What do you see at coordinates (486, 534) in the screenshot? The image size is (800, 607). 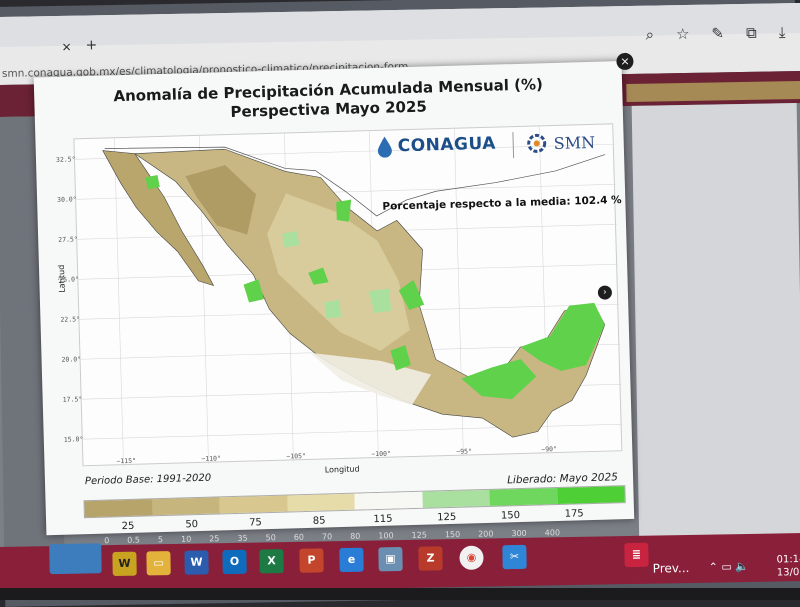 I see `scale-number: 200` at bounding box center [486, 534].